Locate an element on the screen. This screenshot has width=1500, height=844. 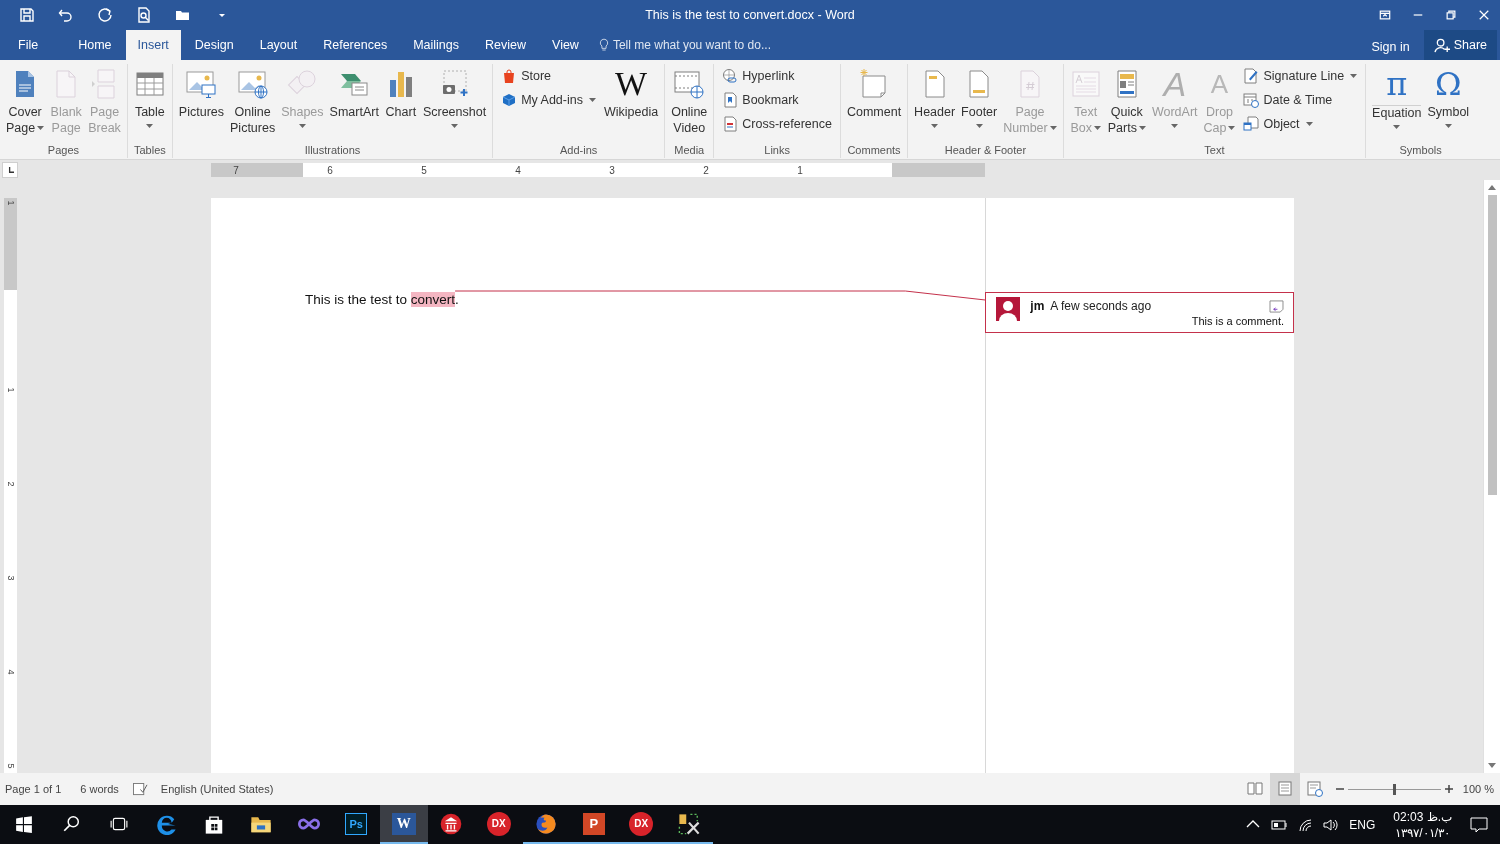
tools-icon is located at coordinates (688, 823).